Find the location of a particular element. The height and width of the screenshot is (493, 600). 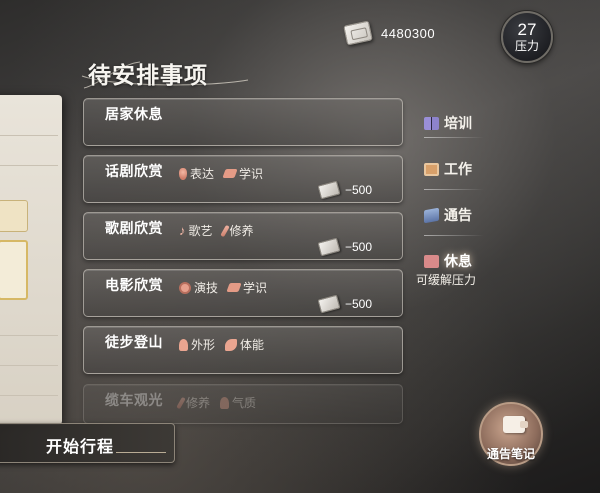

attr-label: 表达 is located at coordinates (202, 174).